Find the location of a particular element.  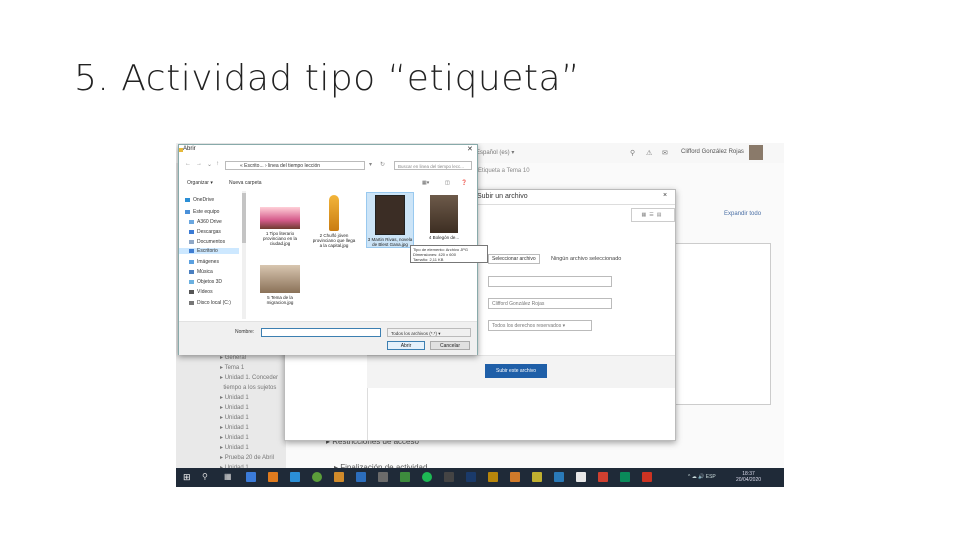

choose-file-button: Seleccionar archivo is located at coordinates (514, 259).